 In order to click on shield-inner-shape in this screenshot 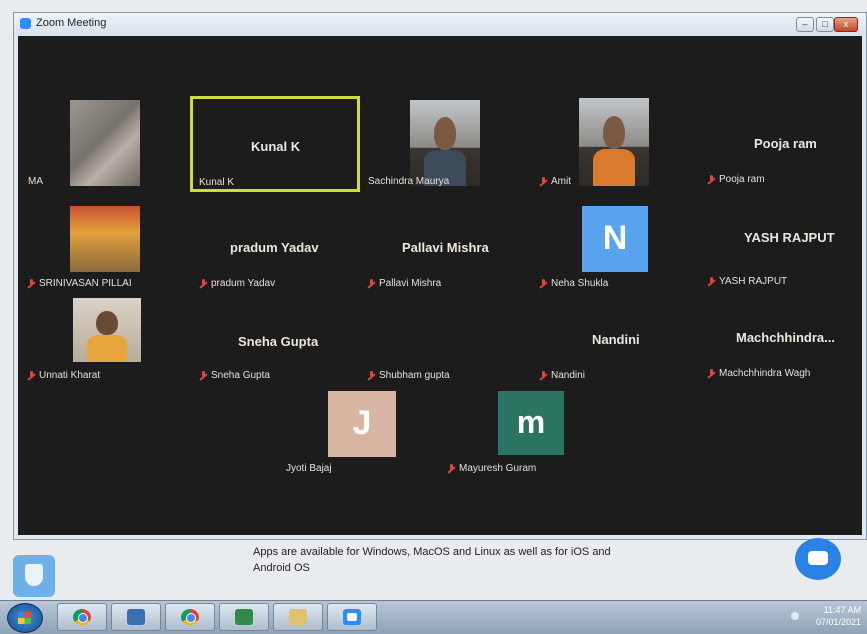, I will do `click(34, 575)`.